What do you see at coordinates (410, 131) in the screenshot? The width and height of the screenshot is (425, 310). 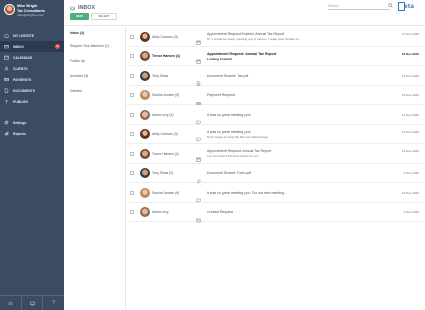 I see `message-date: 12 Dec 2016` at bounding box center [410, 131].